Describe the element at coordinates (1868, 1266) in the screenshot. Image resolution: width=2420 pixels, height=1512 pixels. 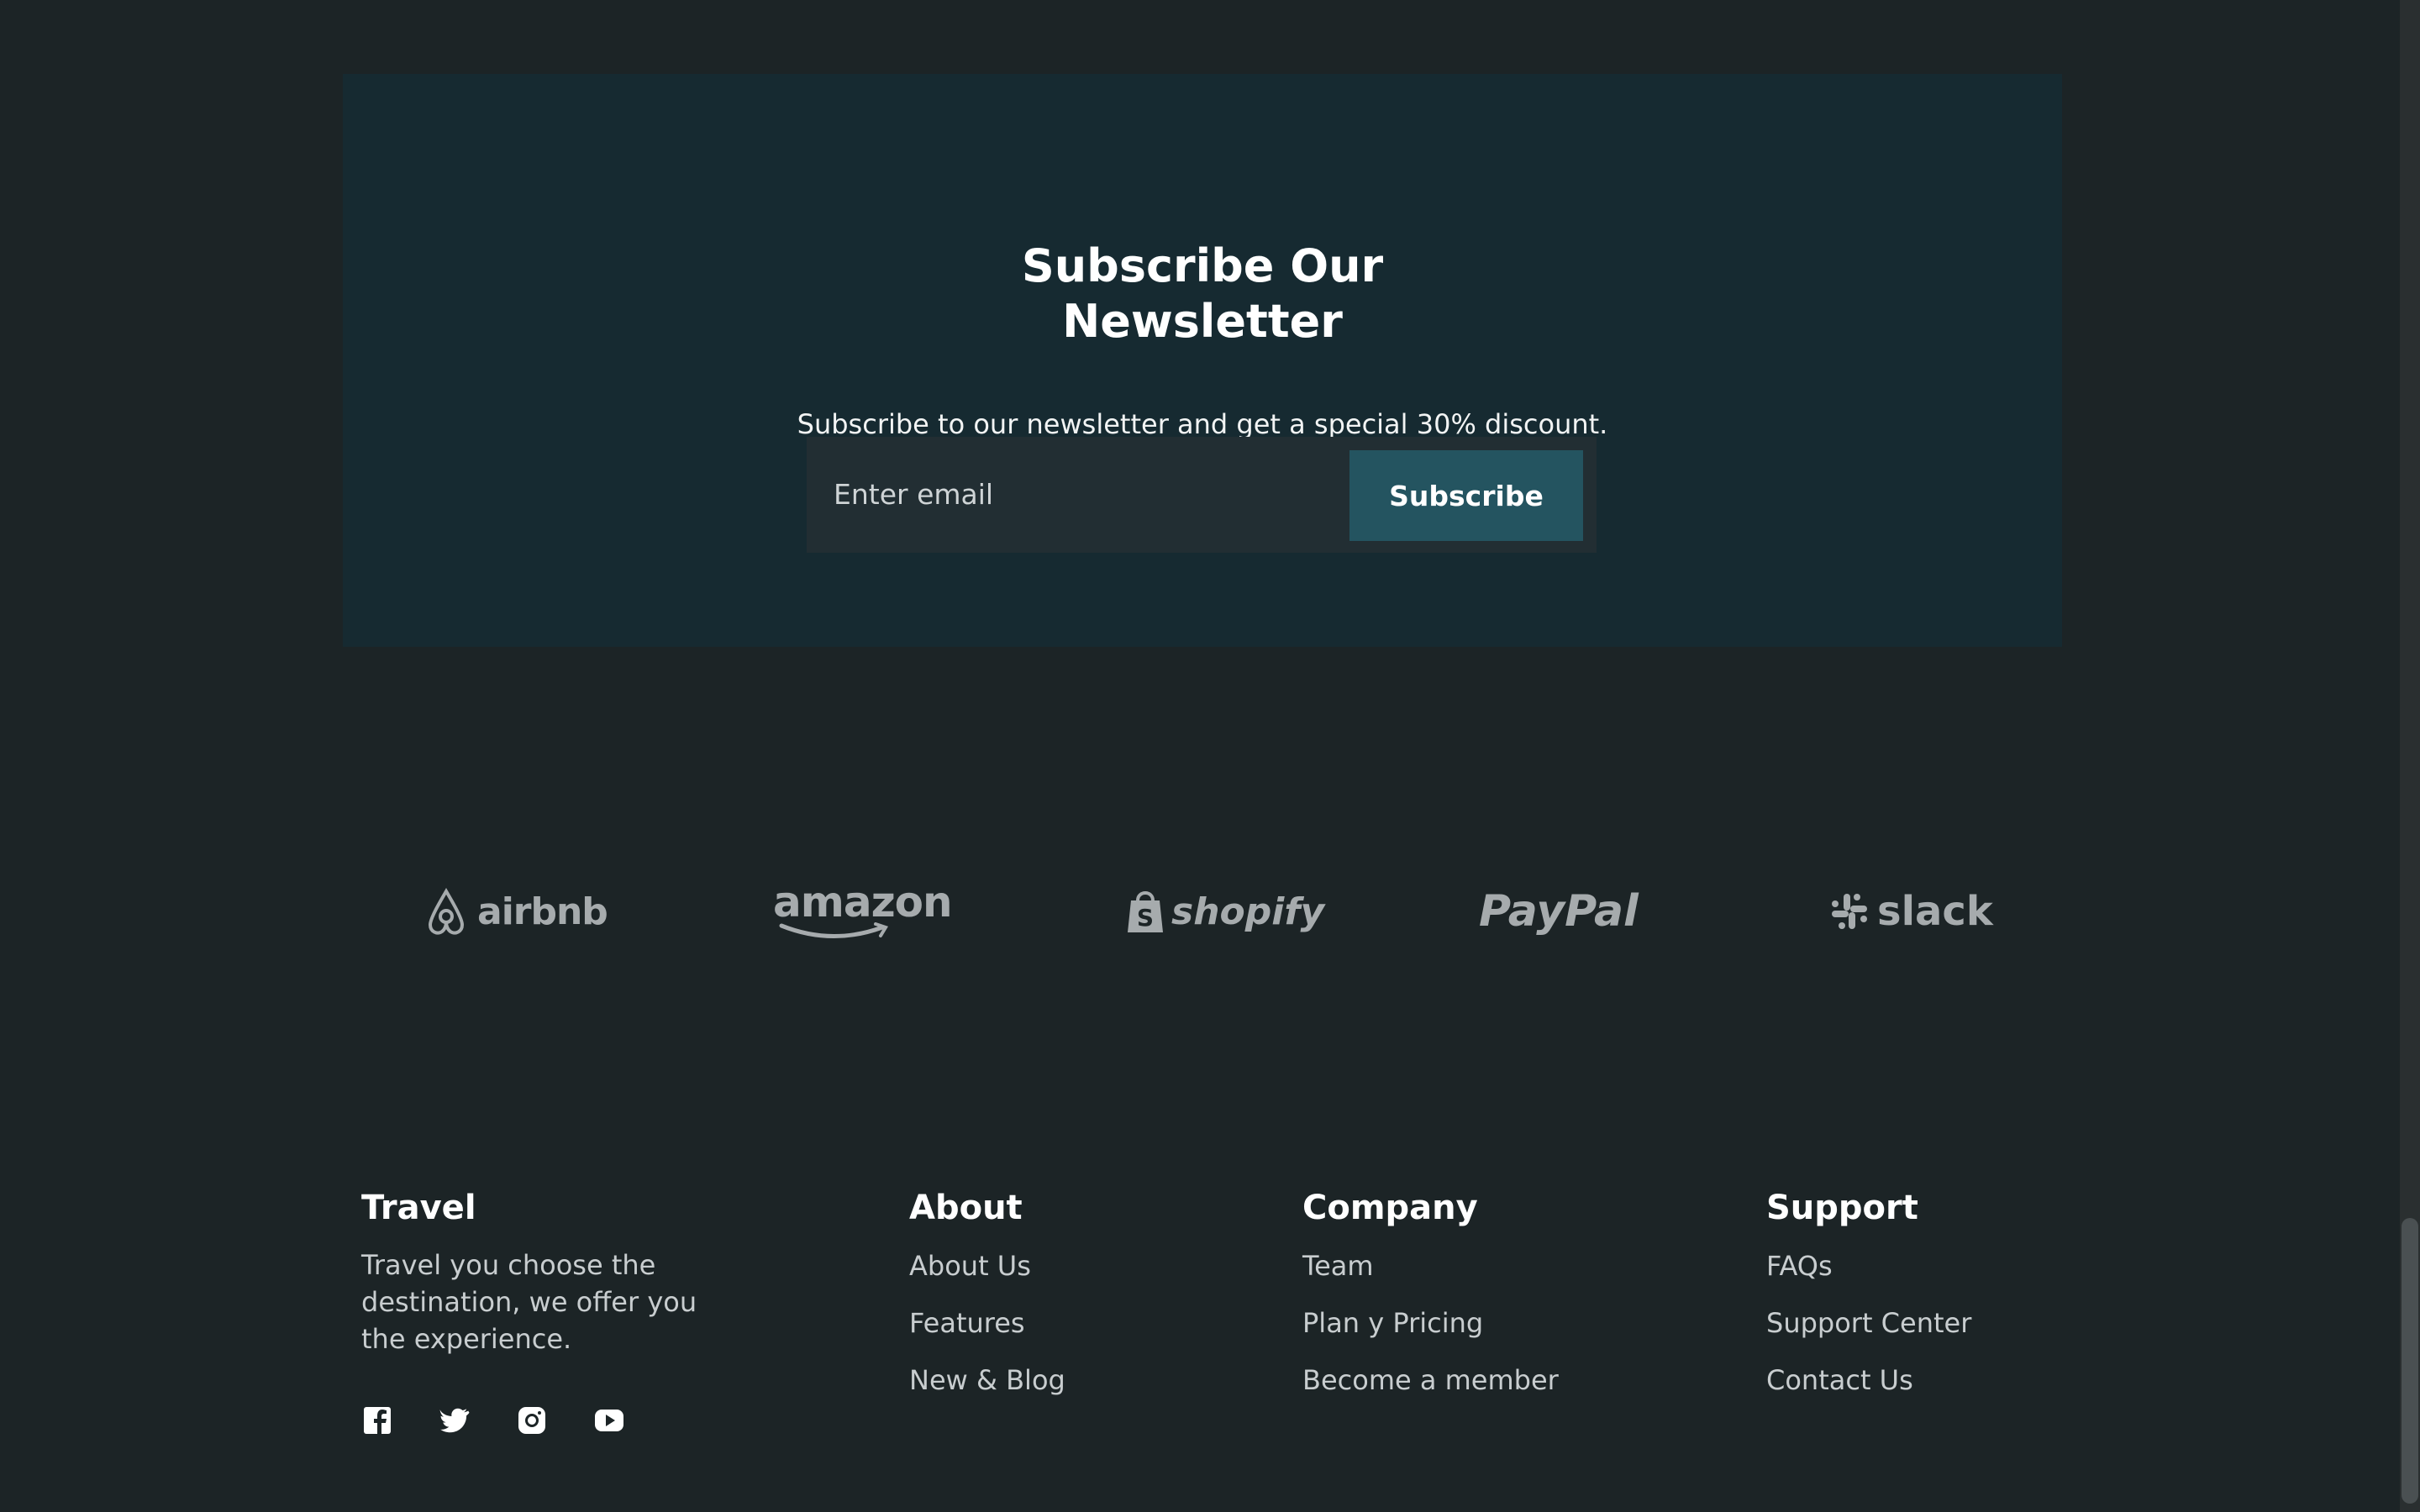
I see `list-item: FAQs` at that location.